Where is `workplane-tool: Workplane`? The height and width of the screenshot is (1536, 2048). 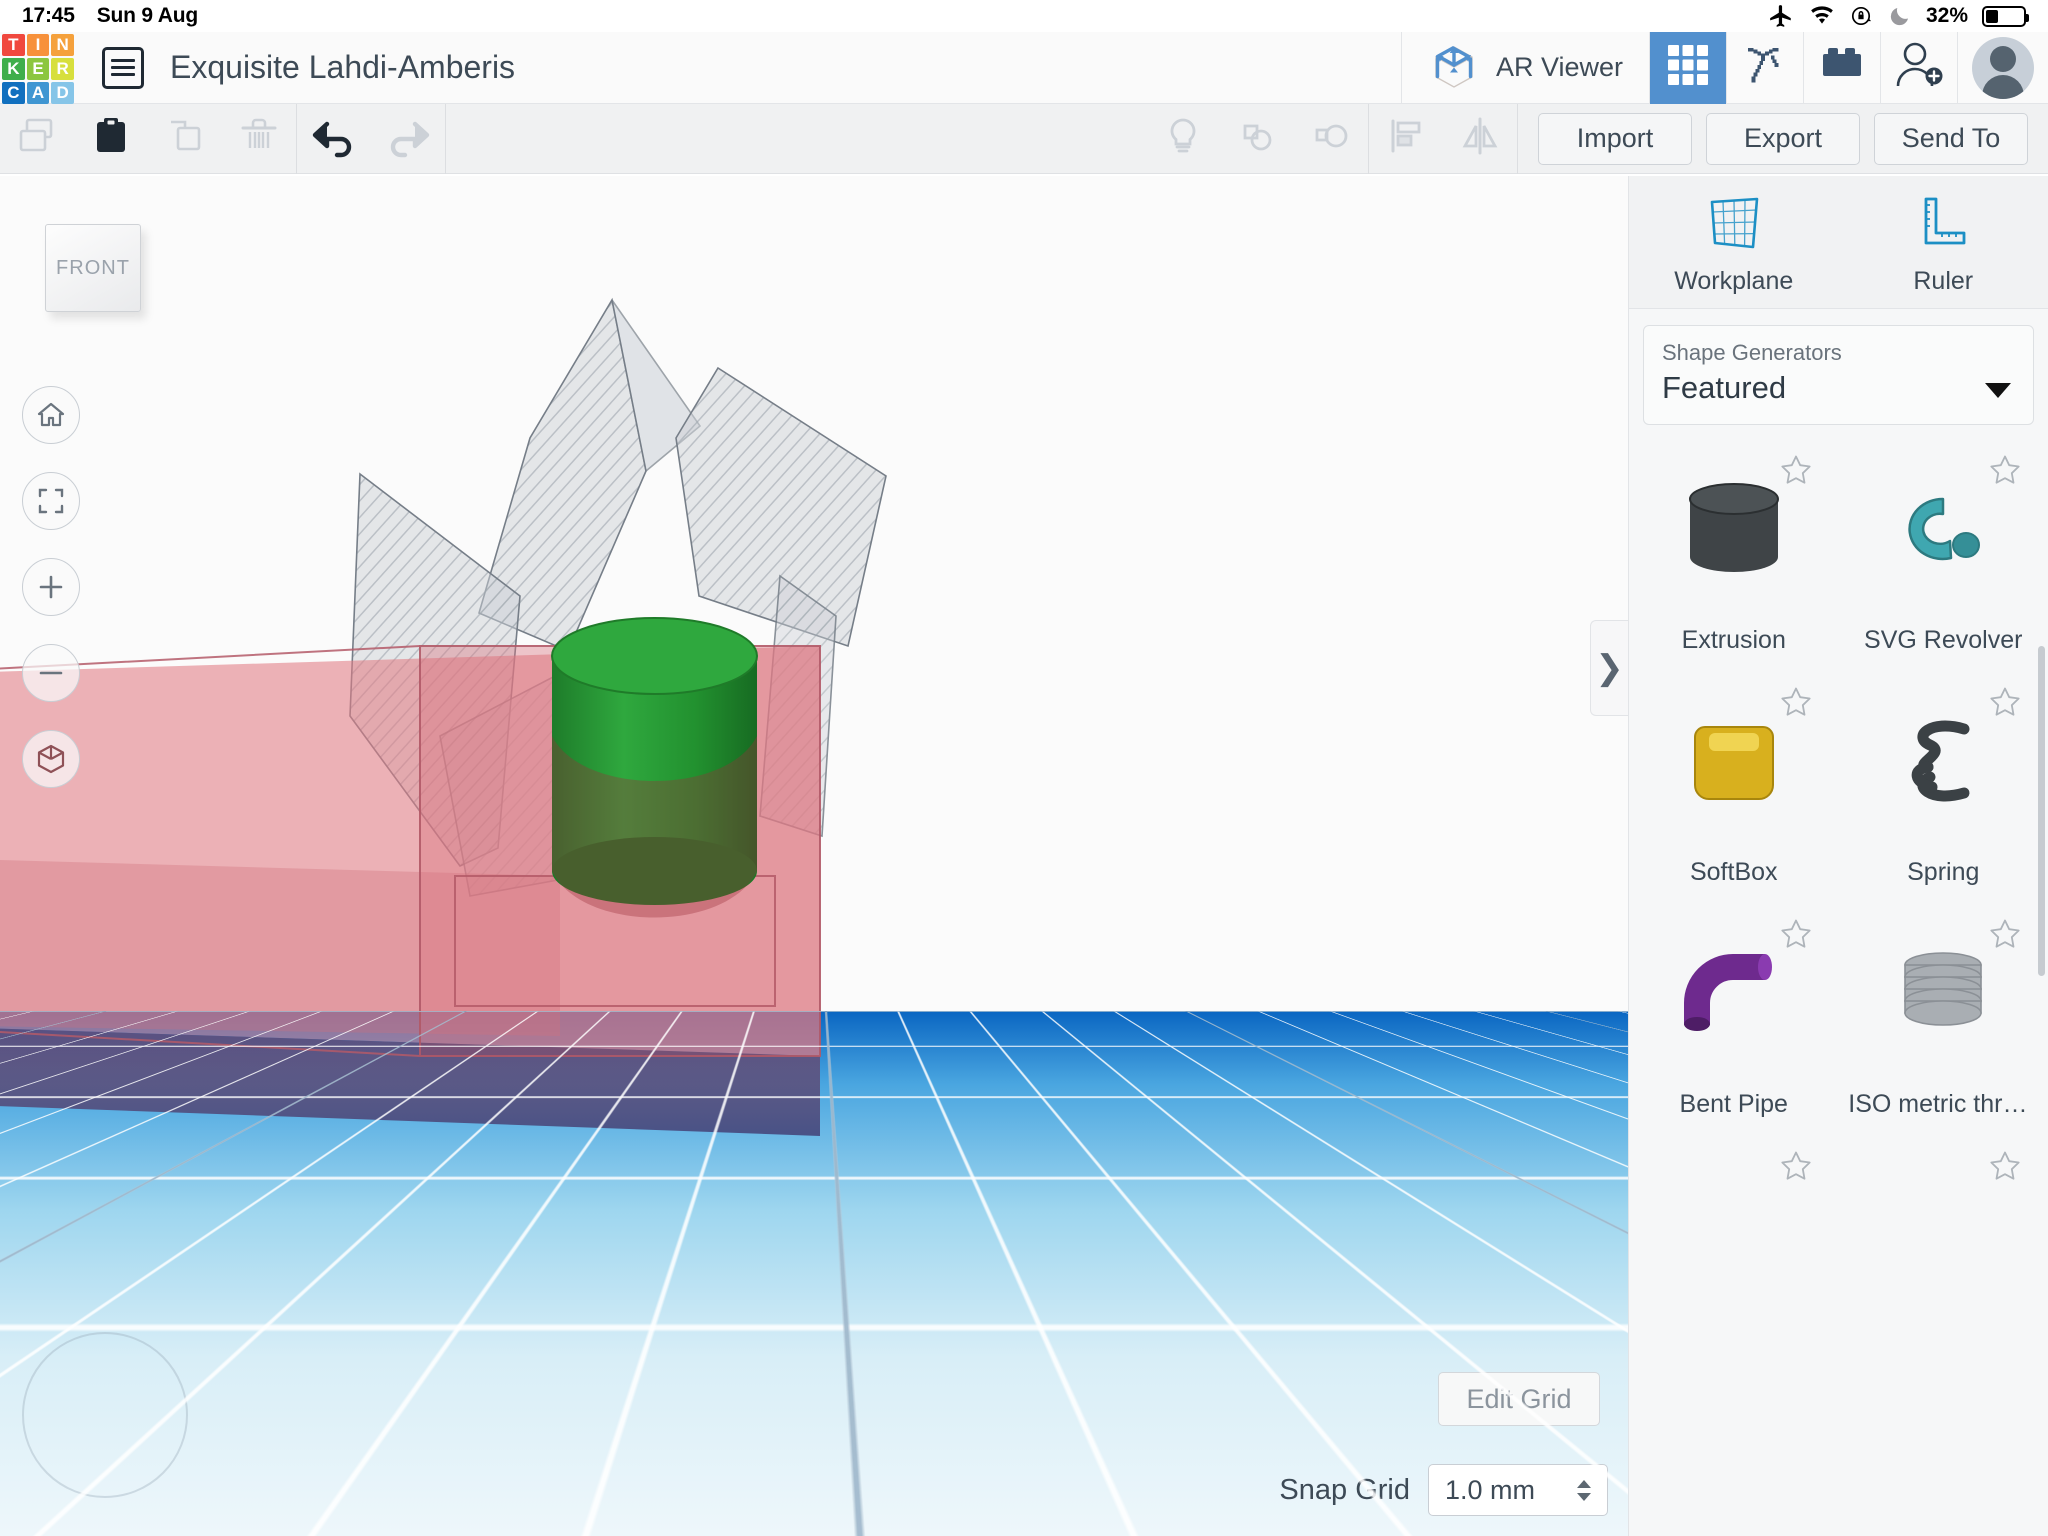
workplane-tool: Workplane is located at coordinates (1734, 245).